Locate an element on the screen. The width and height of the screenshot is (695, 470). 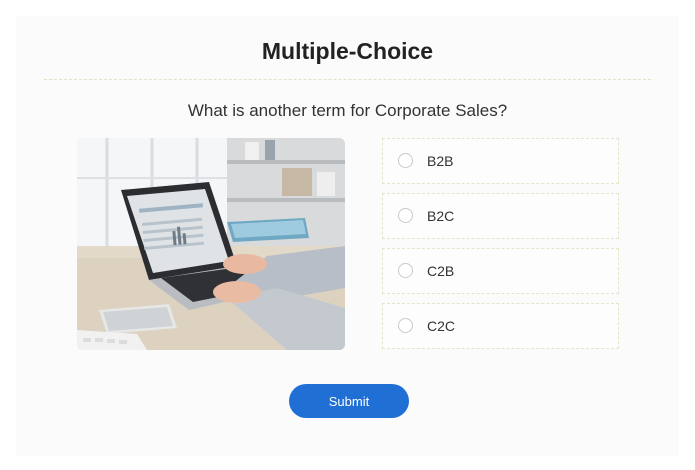
answer-option-c2b: C2B is located at coordinates (500, 271).